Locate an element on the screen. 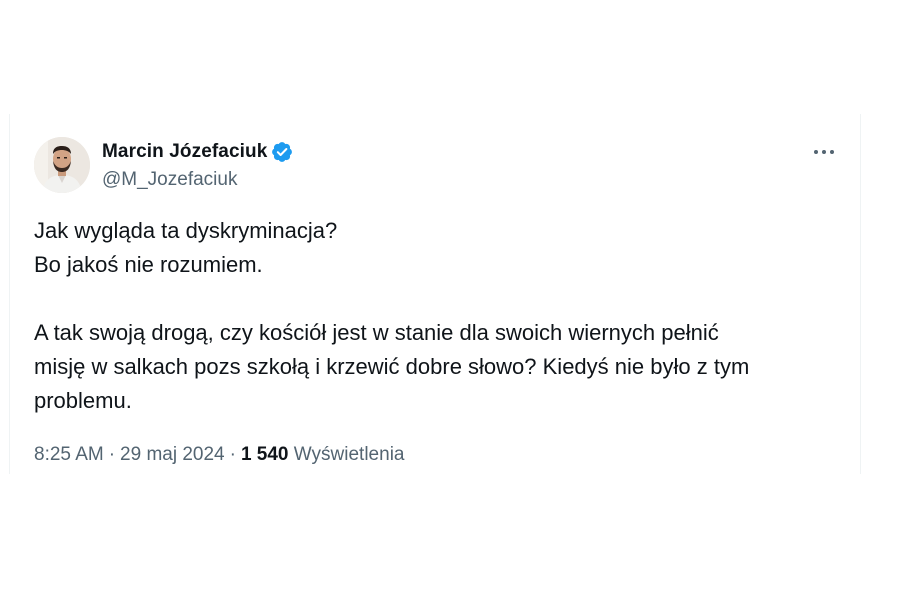 This screenshot has height=591, width=900. avatar-image is located at coordinates (62, 165).